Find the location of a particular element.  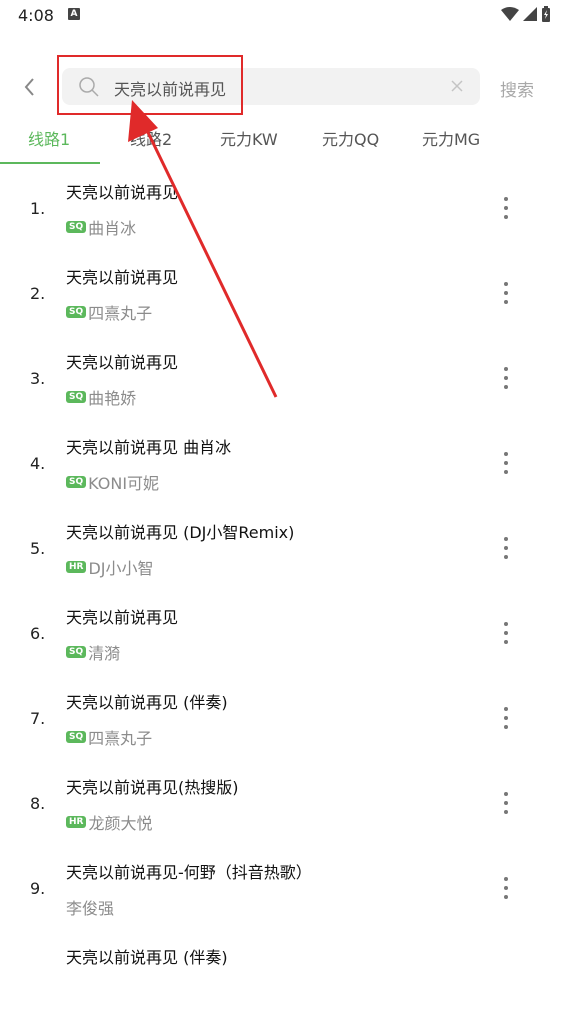

tab-yuanli-mg: 元力MG is located at coordinates (451, 138).